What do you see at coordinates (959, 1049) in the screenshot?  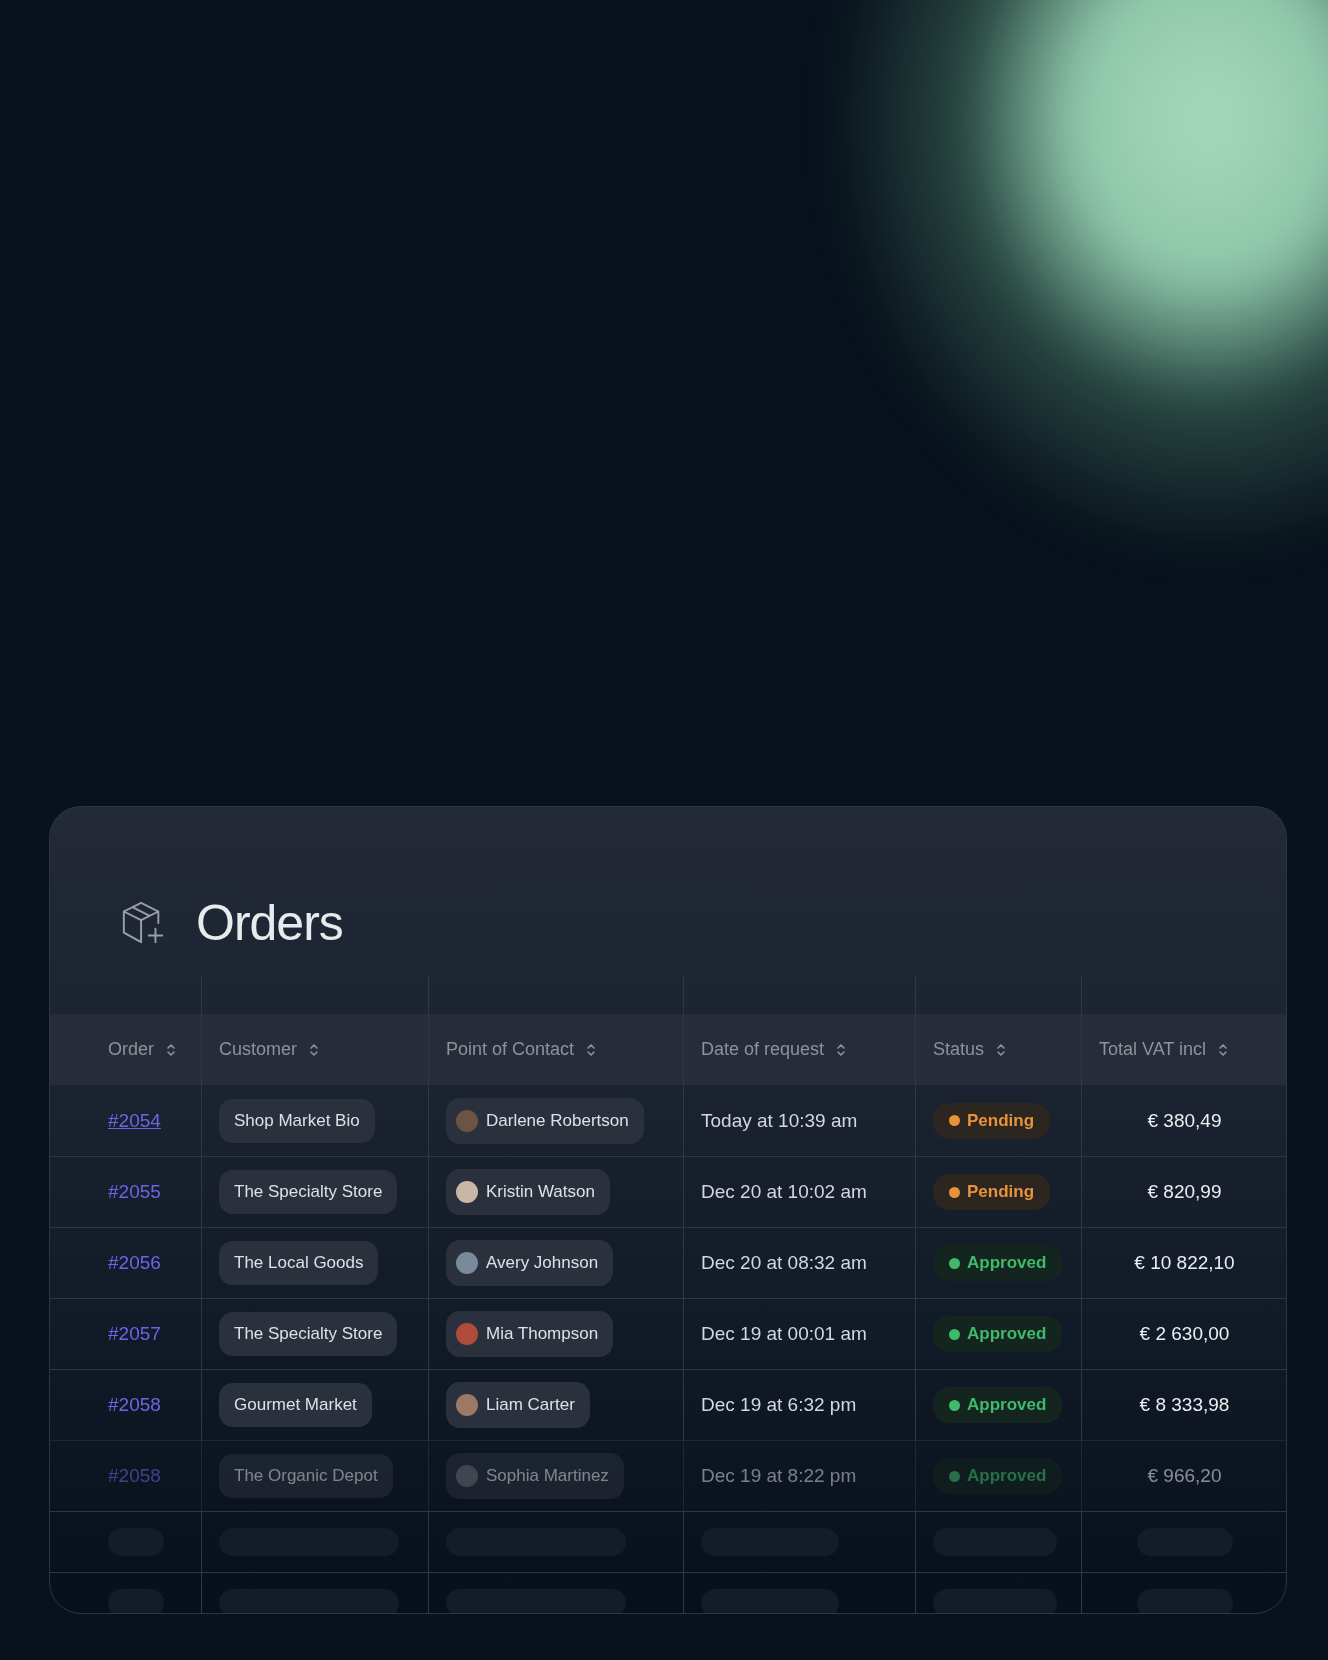 I see `column-header: Status` at bounding box center [959, 1049].